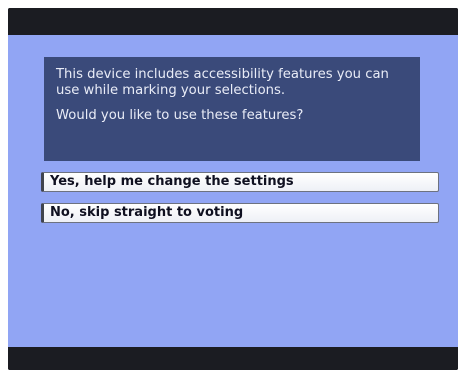 Image resolution: width=460 pixels, height=373 pixels. What do you see at coordinates (233, 21) in the screenshot?
I see `top-bar` at bounding box center [233, 21].